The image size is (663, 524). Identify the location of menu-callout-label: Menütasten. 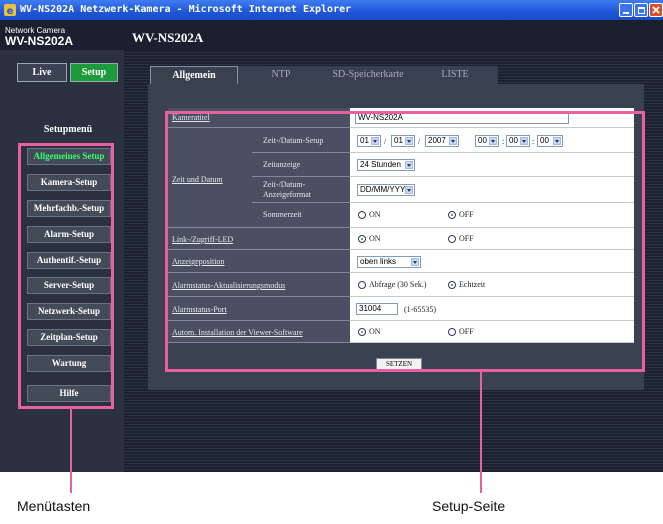
(54, 506).